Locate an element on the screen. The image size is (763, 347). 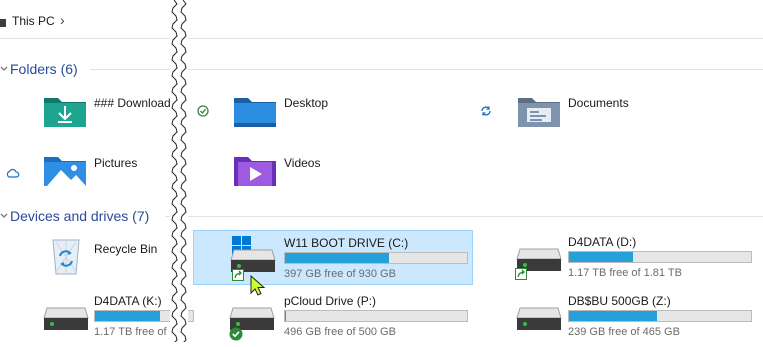
folder-label: Pictures is located at coordinates (116, 163).